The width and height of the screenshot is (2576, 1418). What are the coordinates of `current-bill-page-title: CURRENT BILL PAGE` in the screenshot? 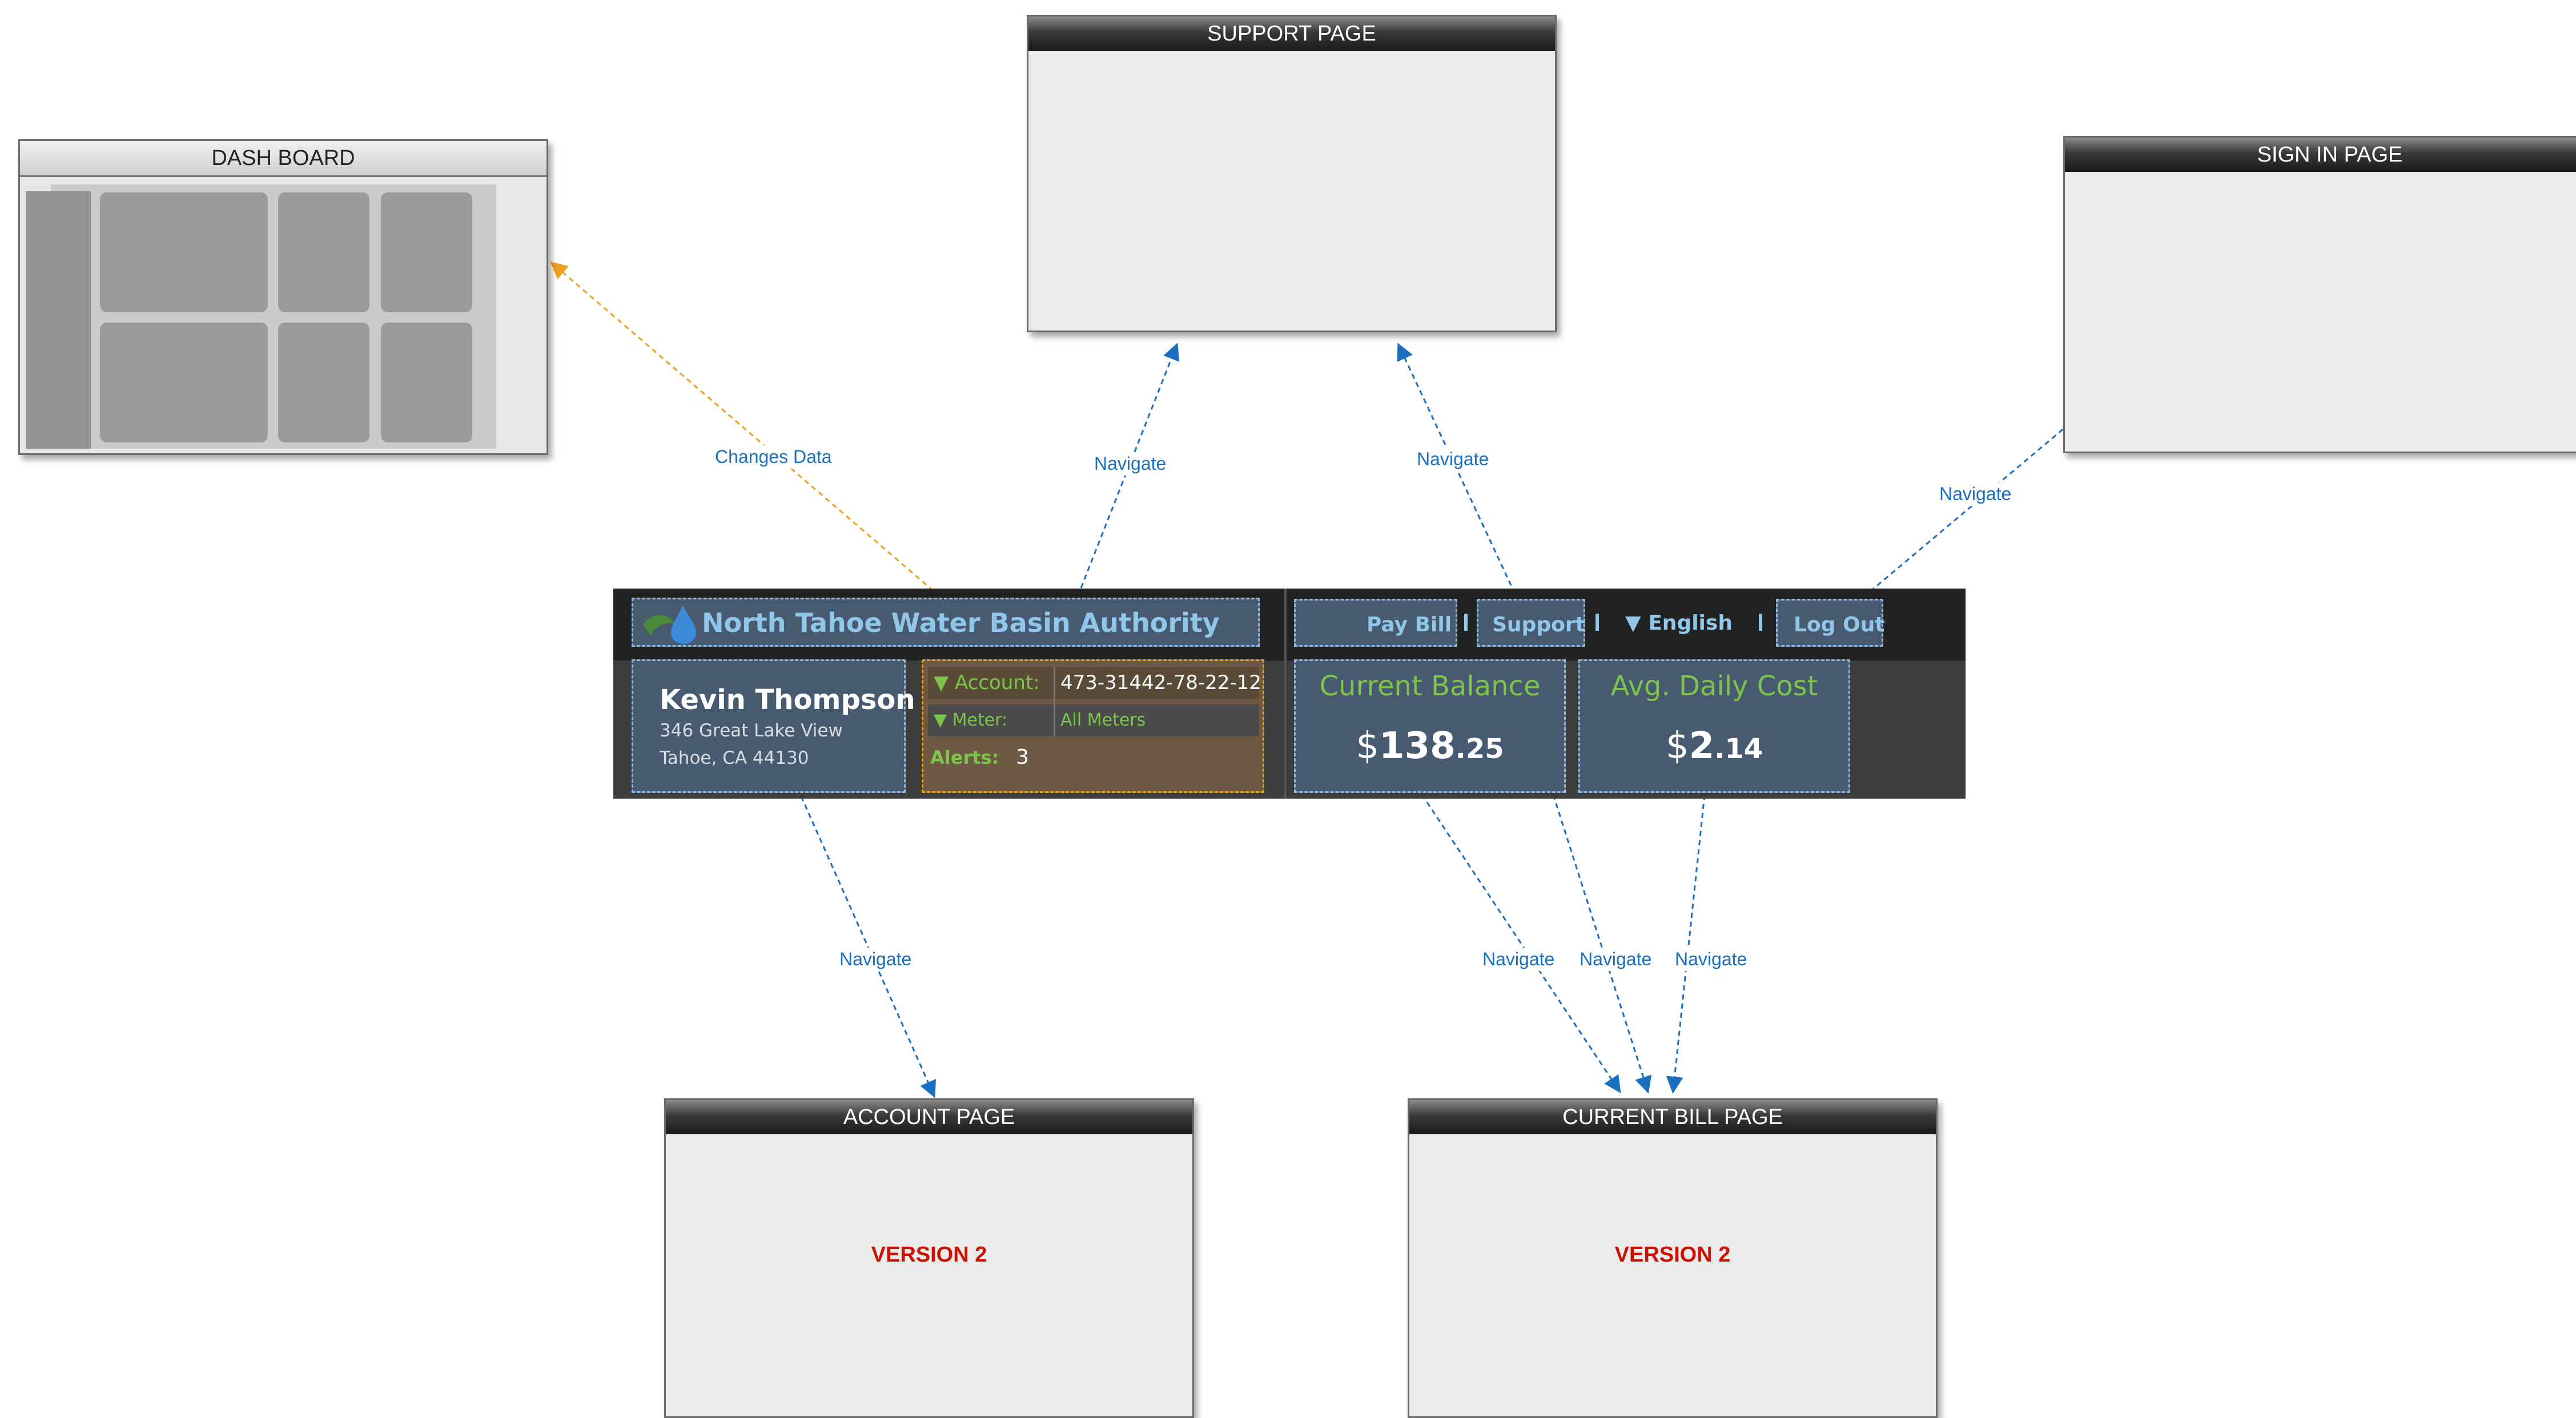 It's located at (1672, 1117).